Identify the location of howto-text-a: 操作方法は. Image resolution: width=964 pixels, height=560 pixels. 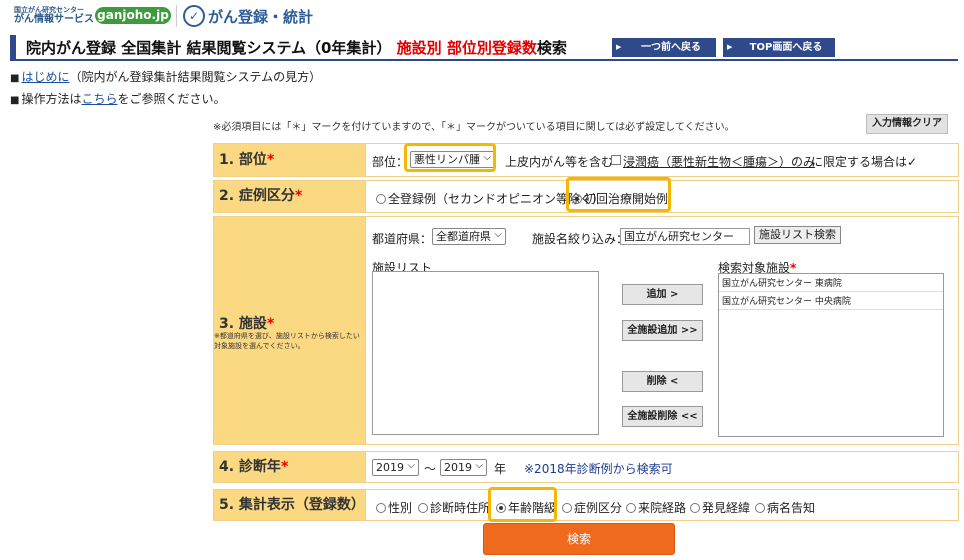
(51, 99).